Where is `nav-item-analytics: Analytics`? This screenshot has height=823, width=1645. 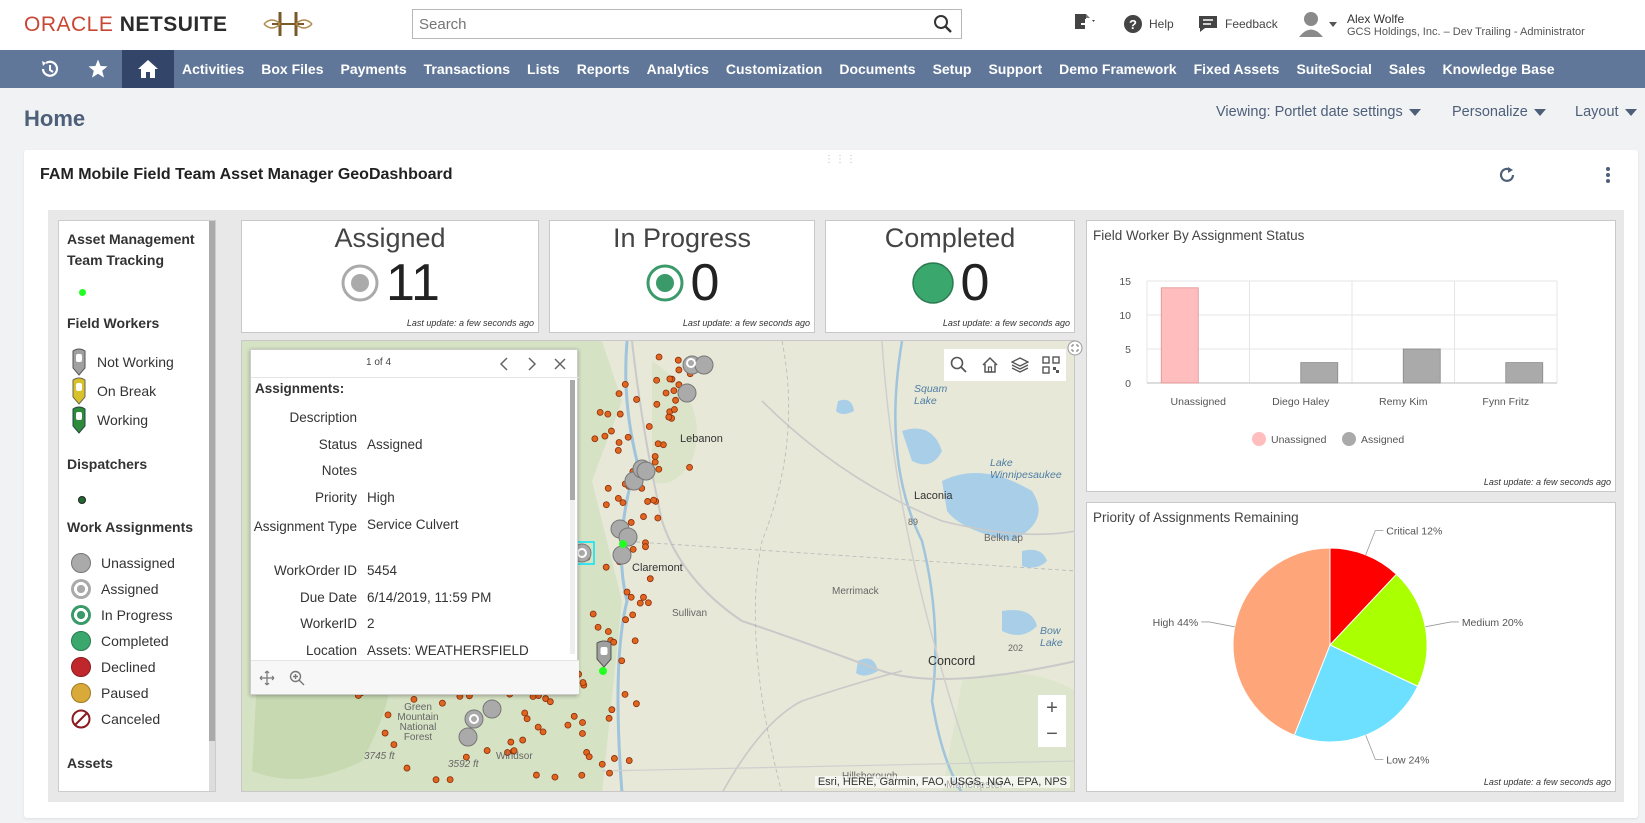 nav-item-analytics: Analytics is located at coordinates (678, 69).